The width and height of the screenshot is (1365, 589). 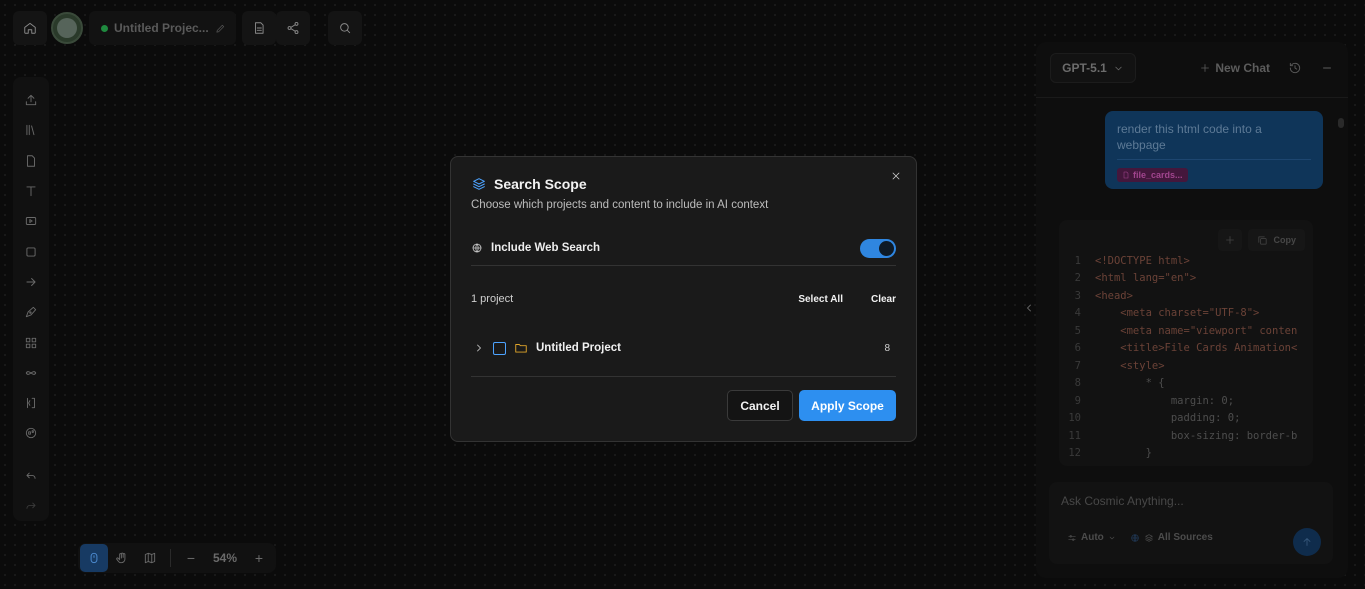 I want to click on new-chat-label: New Chat, so click(x=1242, y=68).